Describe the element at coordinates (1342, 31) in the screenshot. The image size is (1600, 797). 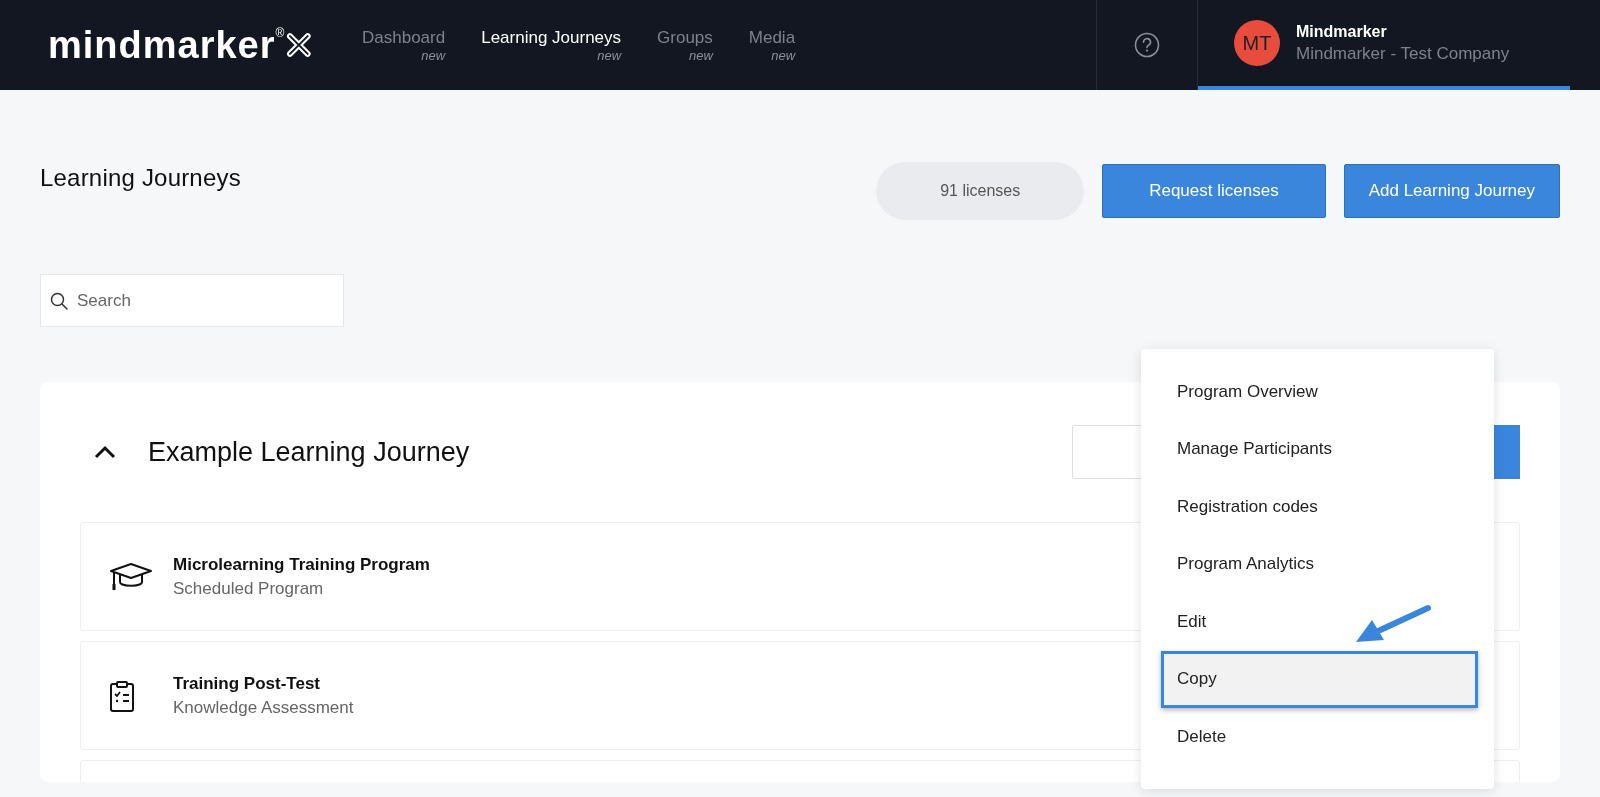
I see `user-name: Mindmarker` at that location.